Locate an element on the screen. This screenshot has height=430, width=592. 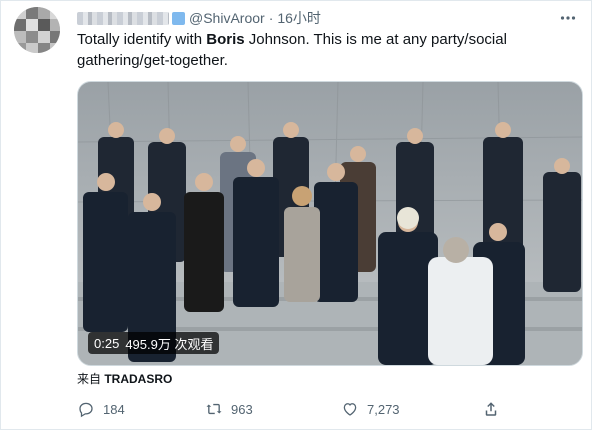
tweet-text-bold: Boris is located at coordinates (225, 39).